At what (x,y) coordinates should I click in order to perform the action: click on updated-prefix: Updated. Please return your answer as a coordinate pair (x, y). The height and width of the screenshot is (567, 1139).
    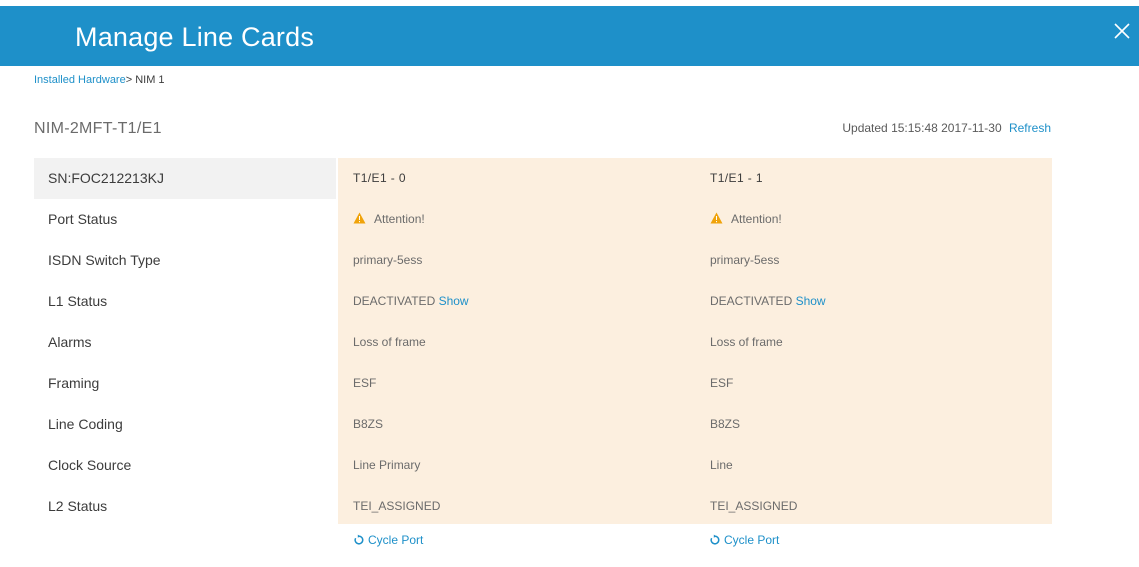
    Looking at the image, I should click on (865, 128).